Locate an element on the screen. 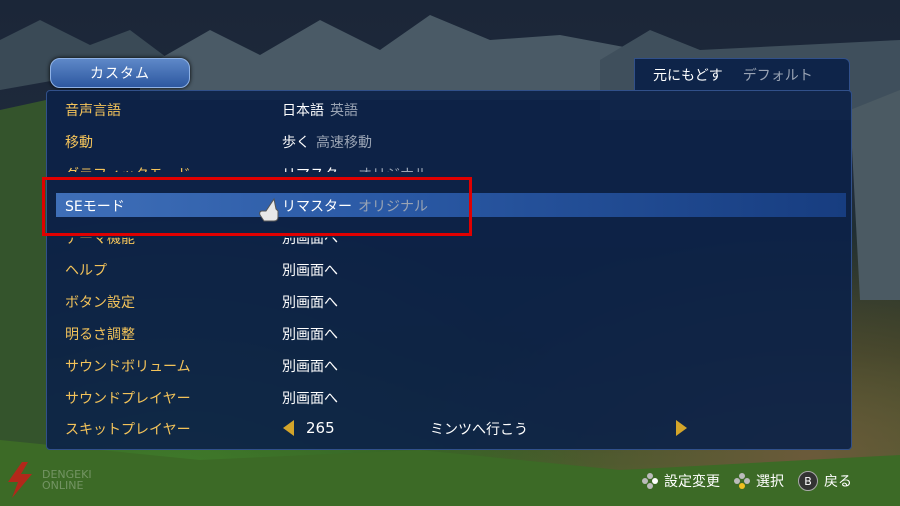 The image size is (900, 506). face-buttons-icon is located at coordinates (742, 481).